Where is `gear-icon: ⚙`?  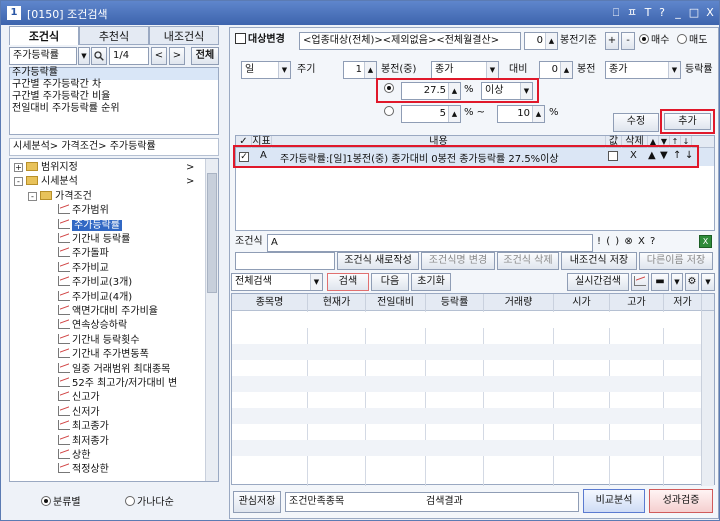
gear-icon: ⚙ is located at coordinates (692, 282).